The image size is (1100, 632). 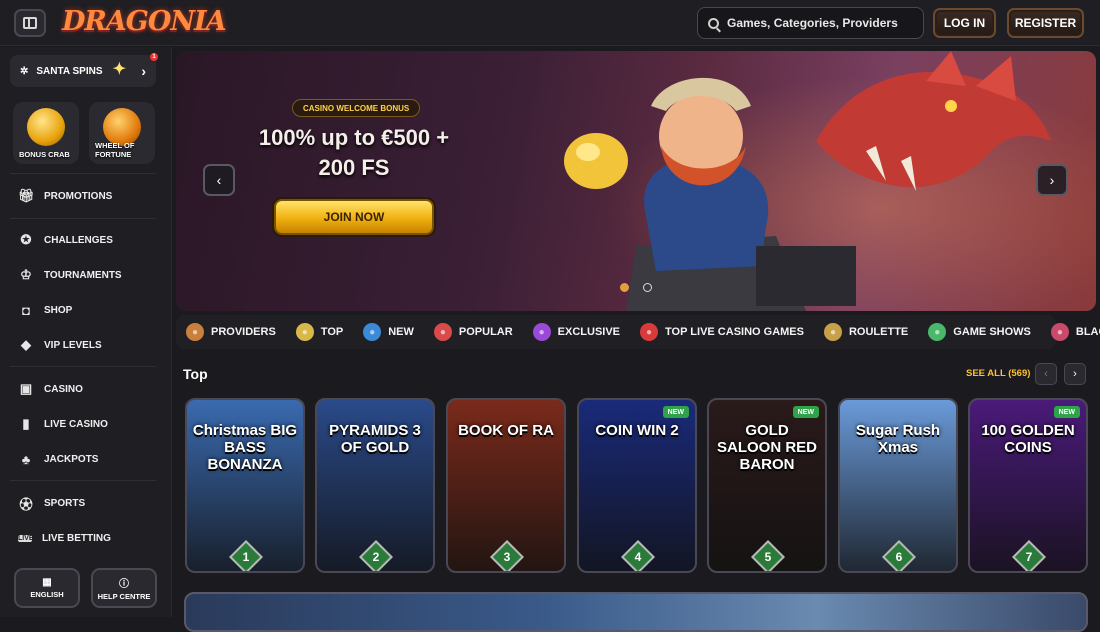 What do you see at coordinates (26, 423) in the screenshot?
I see `card-icon: ▮` at bounding box center [26, 423].